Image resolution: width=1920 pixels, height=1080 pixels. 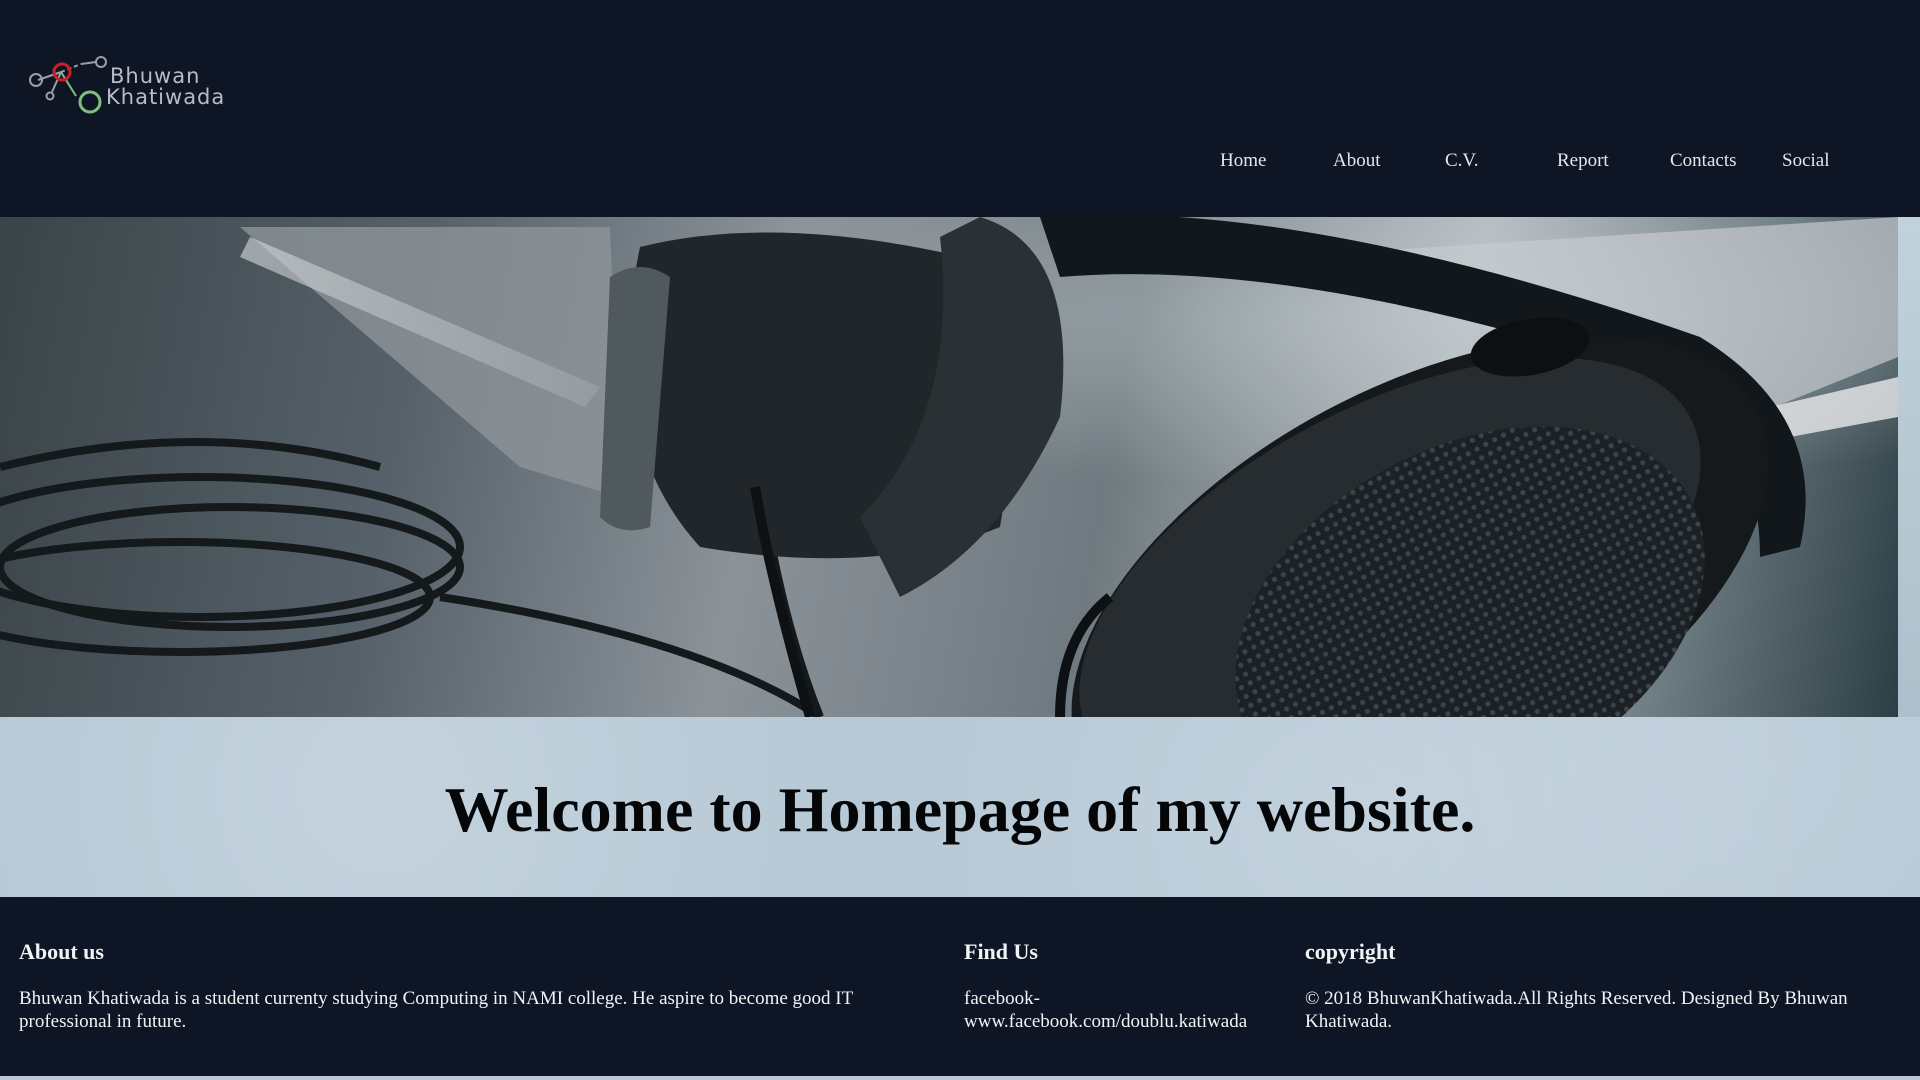 What do you see at coordinates (1806, 161) in the screenshot?
I see `nav-social: Social` at bounding box center [1806, 161].